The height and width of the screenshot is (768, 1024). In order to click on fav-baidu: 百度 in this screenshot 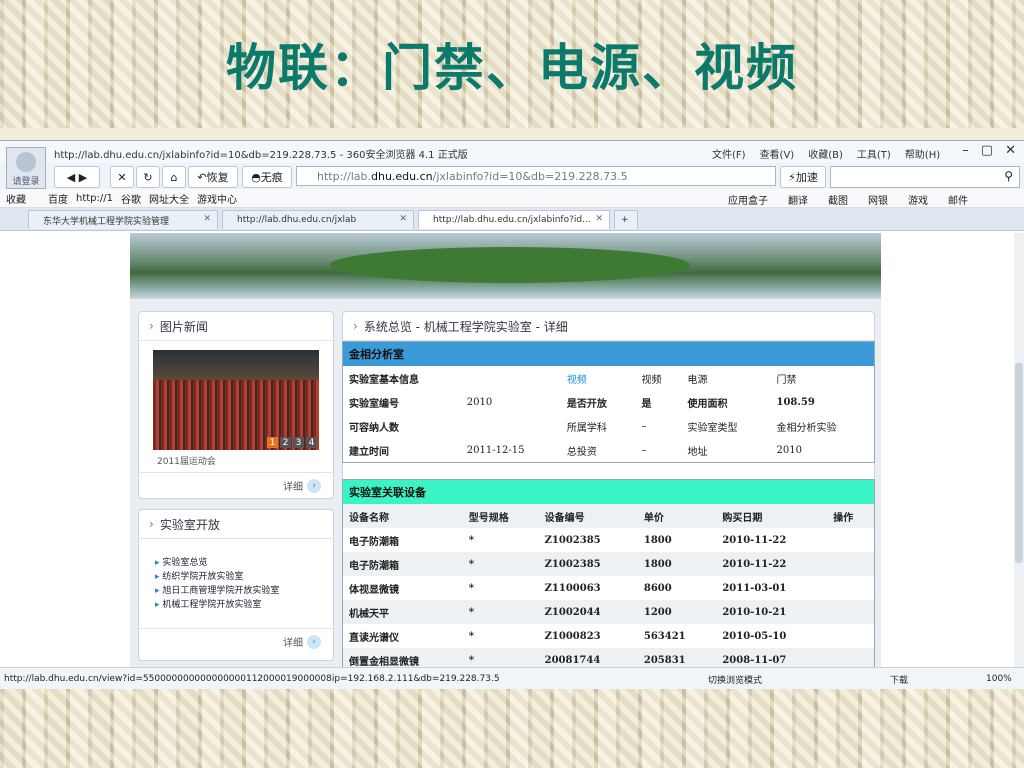, I will do `click(58, 198)`.